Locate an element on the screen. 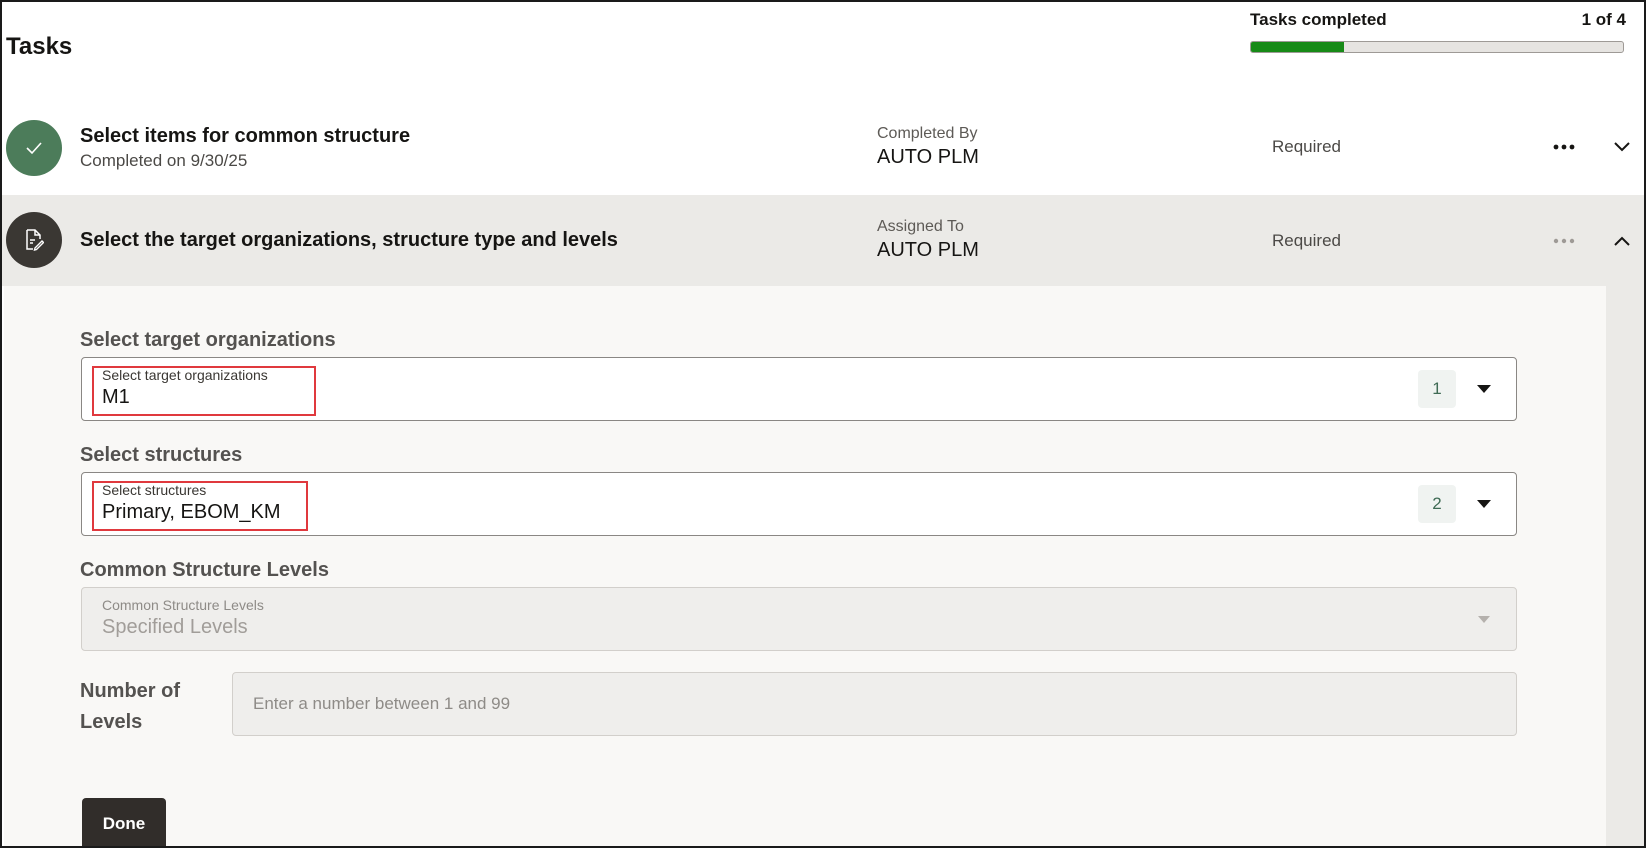  selection-count-badge: 2 is located at coordinates (1437, 504).